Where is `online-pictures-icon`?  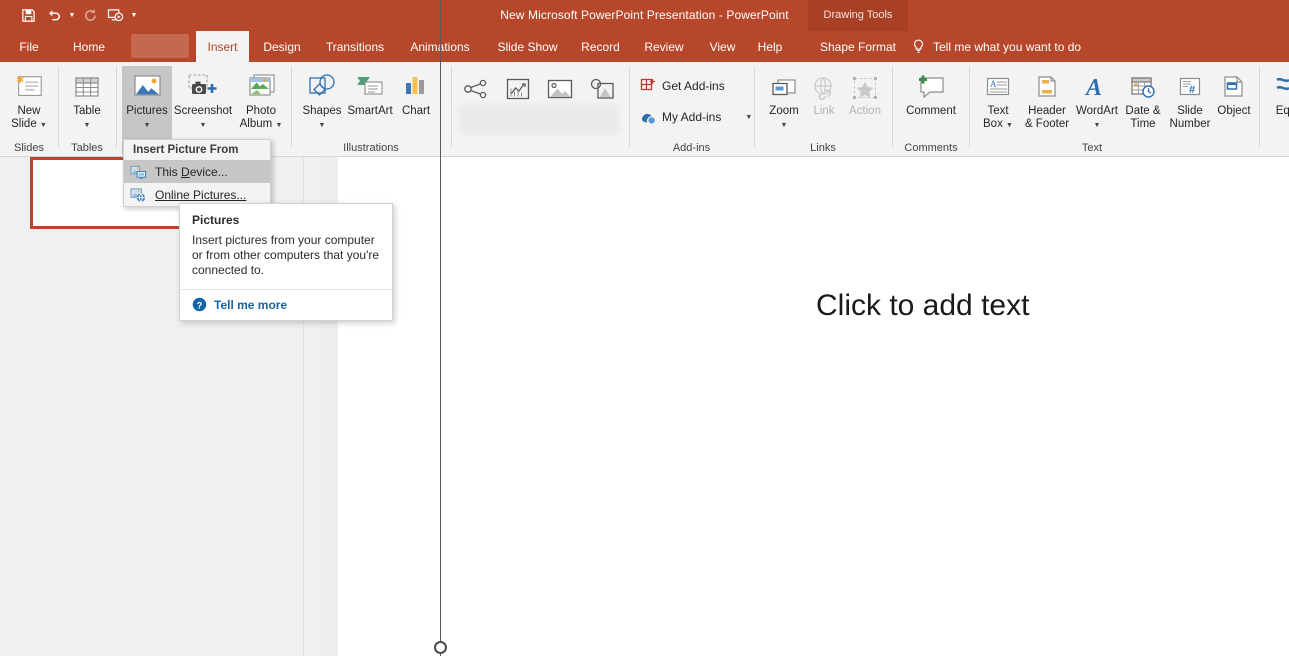 online-pictures-icon is located at coordinates (138, 195).